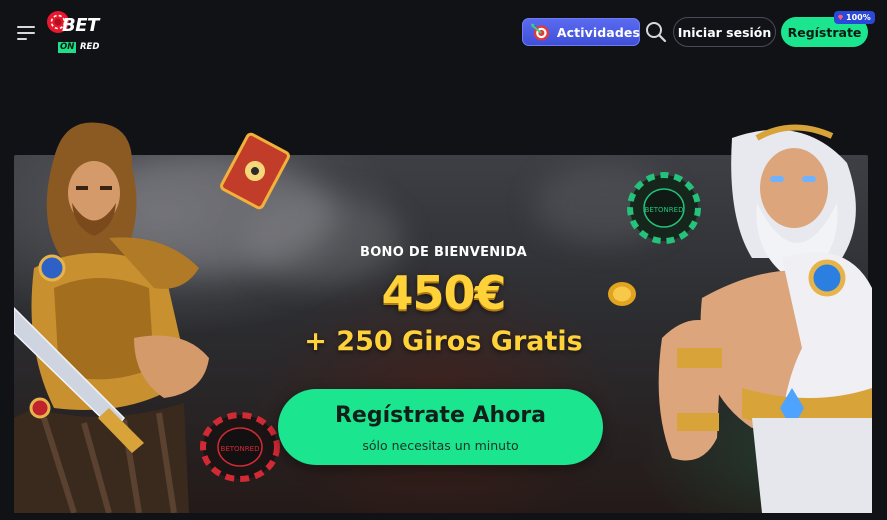  I want to click on logo-text-red: RED, so click(90, 47).